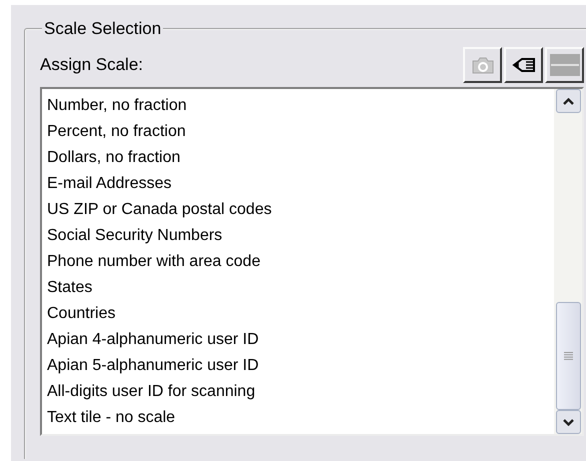 This screenshot has height=461, width=586. What do you see at coordinates (300, 288) in the screenshot?
I see `list-item: States` at bounding box center [300, 288].